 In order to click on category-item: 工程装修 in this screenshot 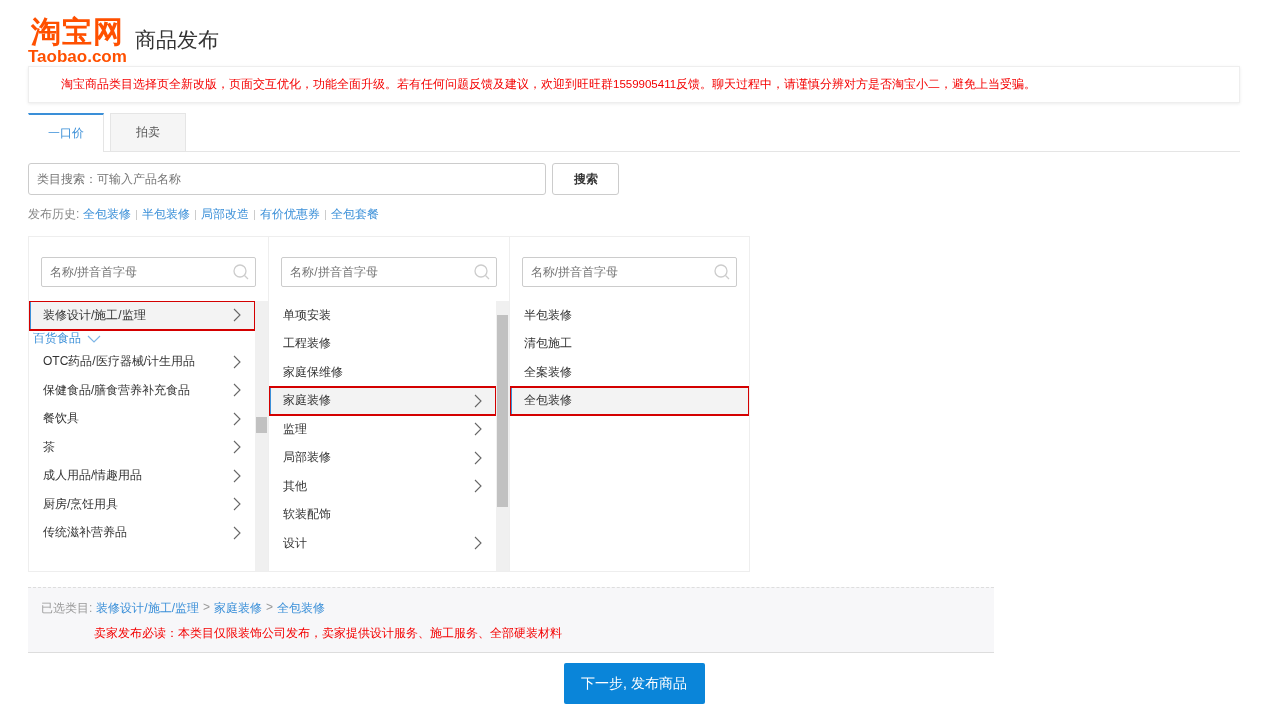, I will do `click(382, 343)`.